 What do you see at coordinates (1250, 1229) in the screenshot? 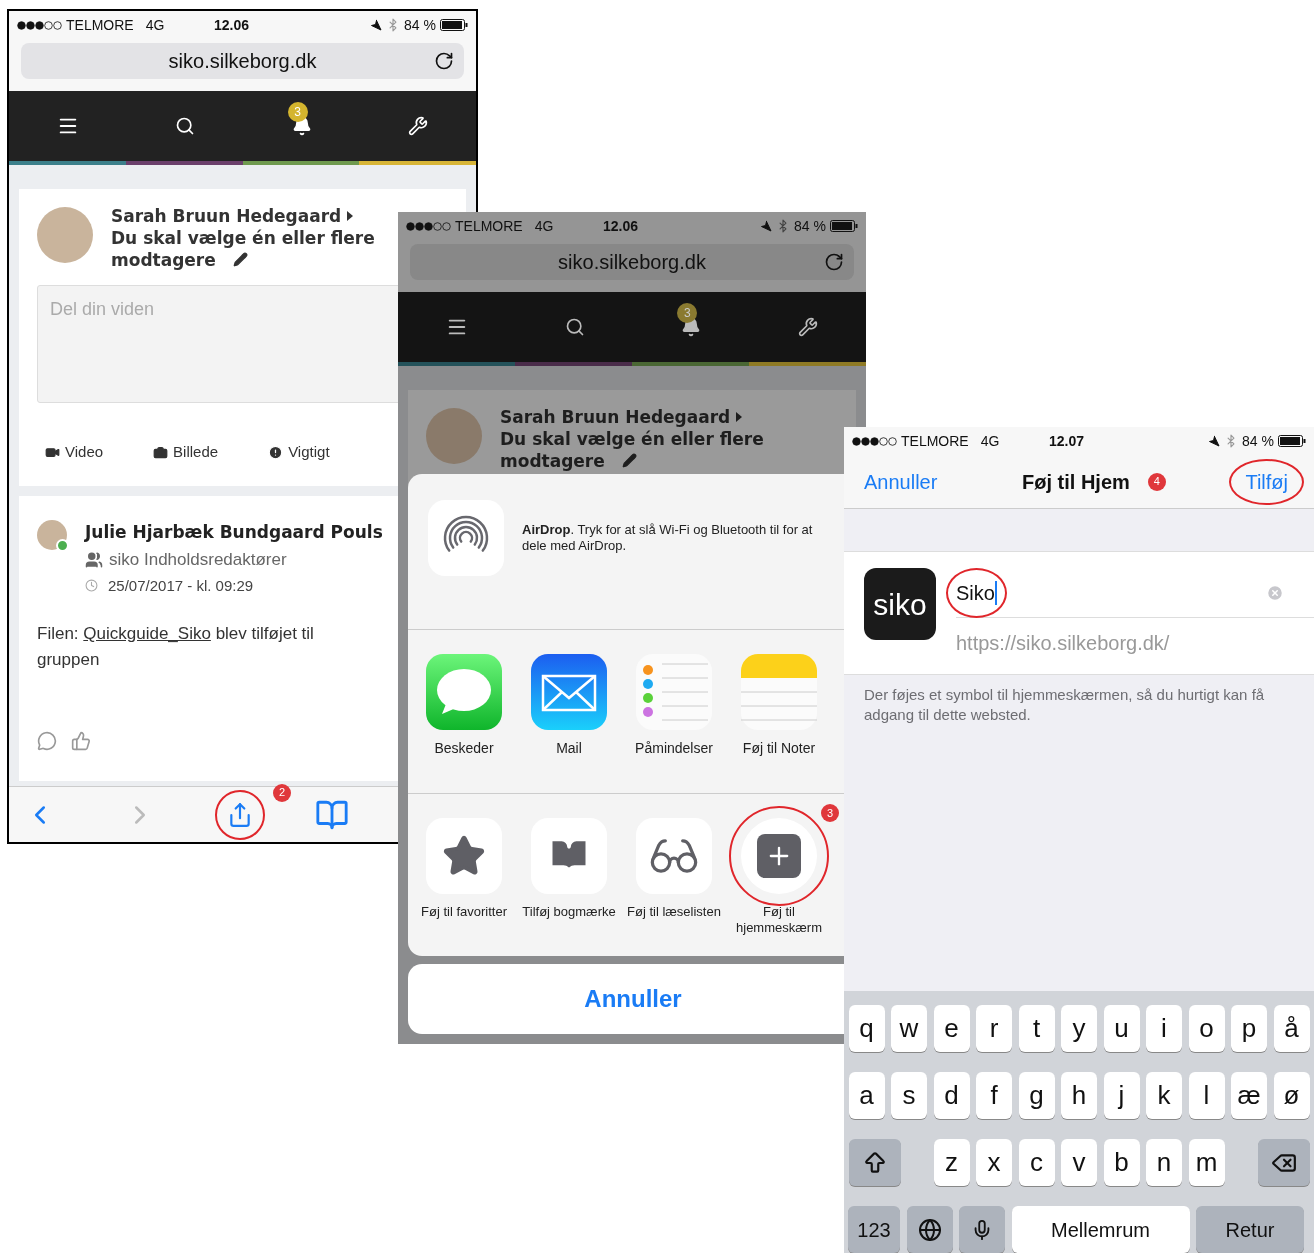
I see `return-key: Retur` at bounding box center [1250, 1229].